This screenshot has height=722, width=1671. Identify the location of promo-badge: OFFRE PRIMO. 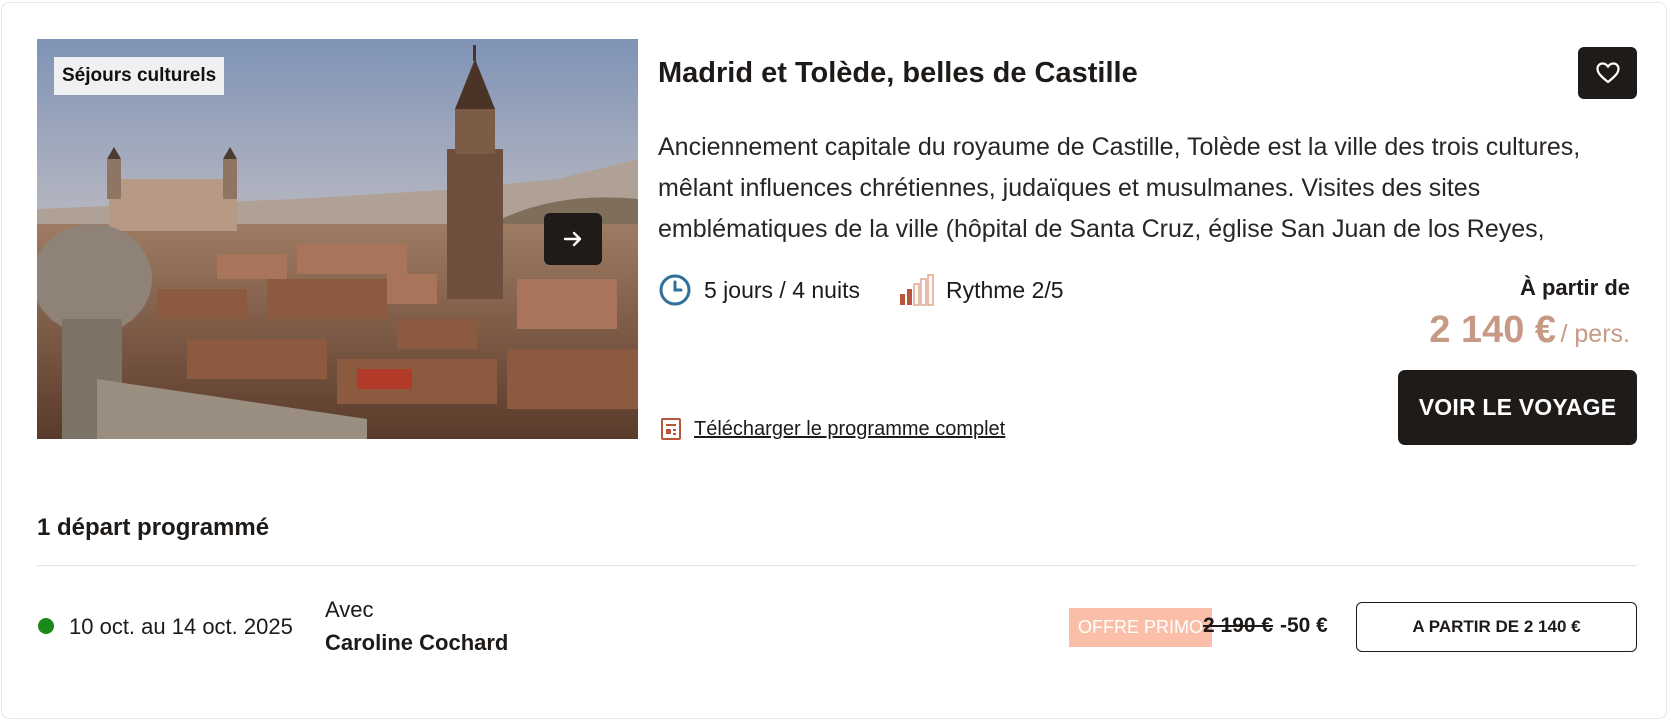
(1140, 627).